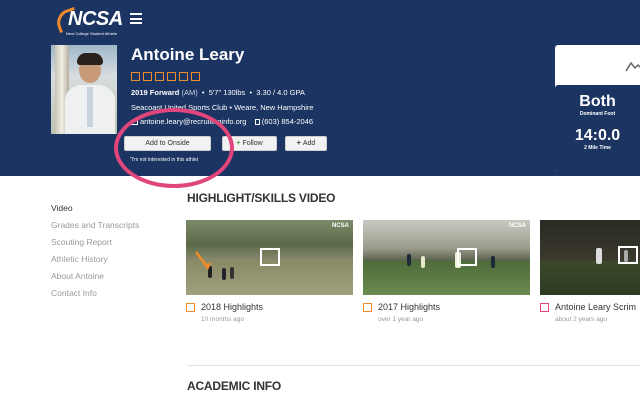 The width and height of the screenshot is (640, 400). Describe the element at coordinates (95, 279) in the screenshot. I see `nav-item-about: About Antoine` at that location.